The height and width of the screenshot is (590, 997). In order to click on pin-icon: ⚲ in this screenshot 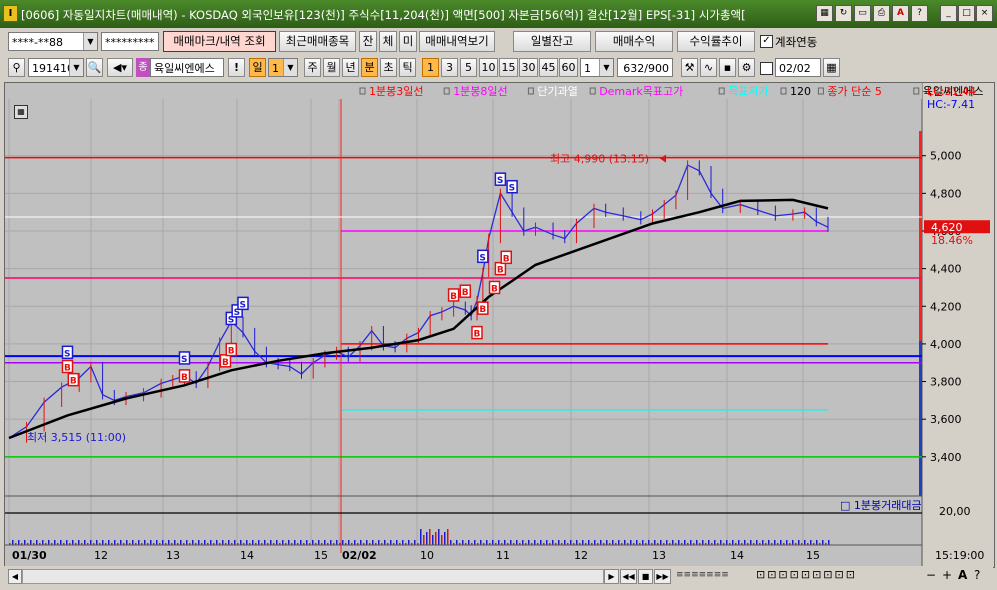, I will do `click(16, 67)`.